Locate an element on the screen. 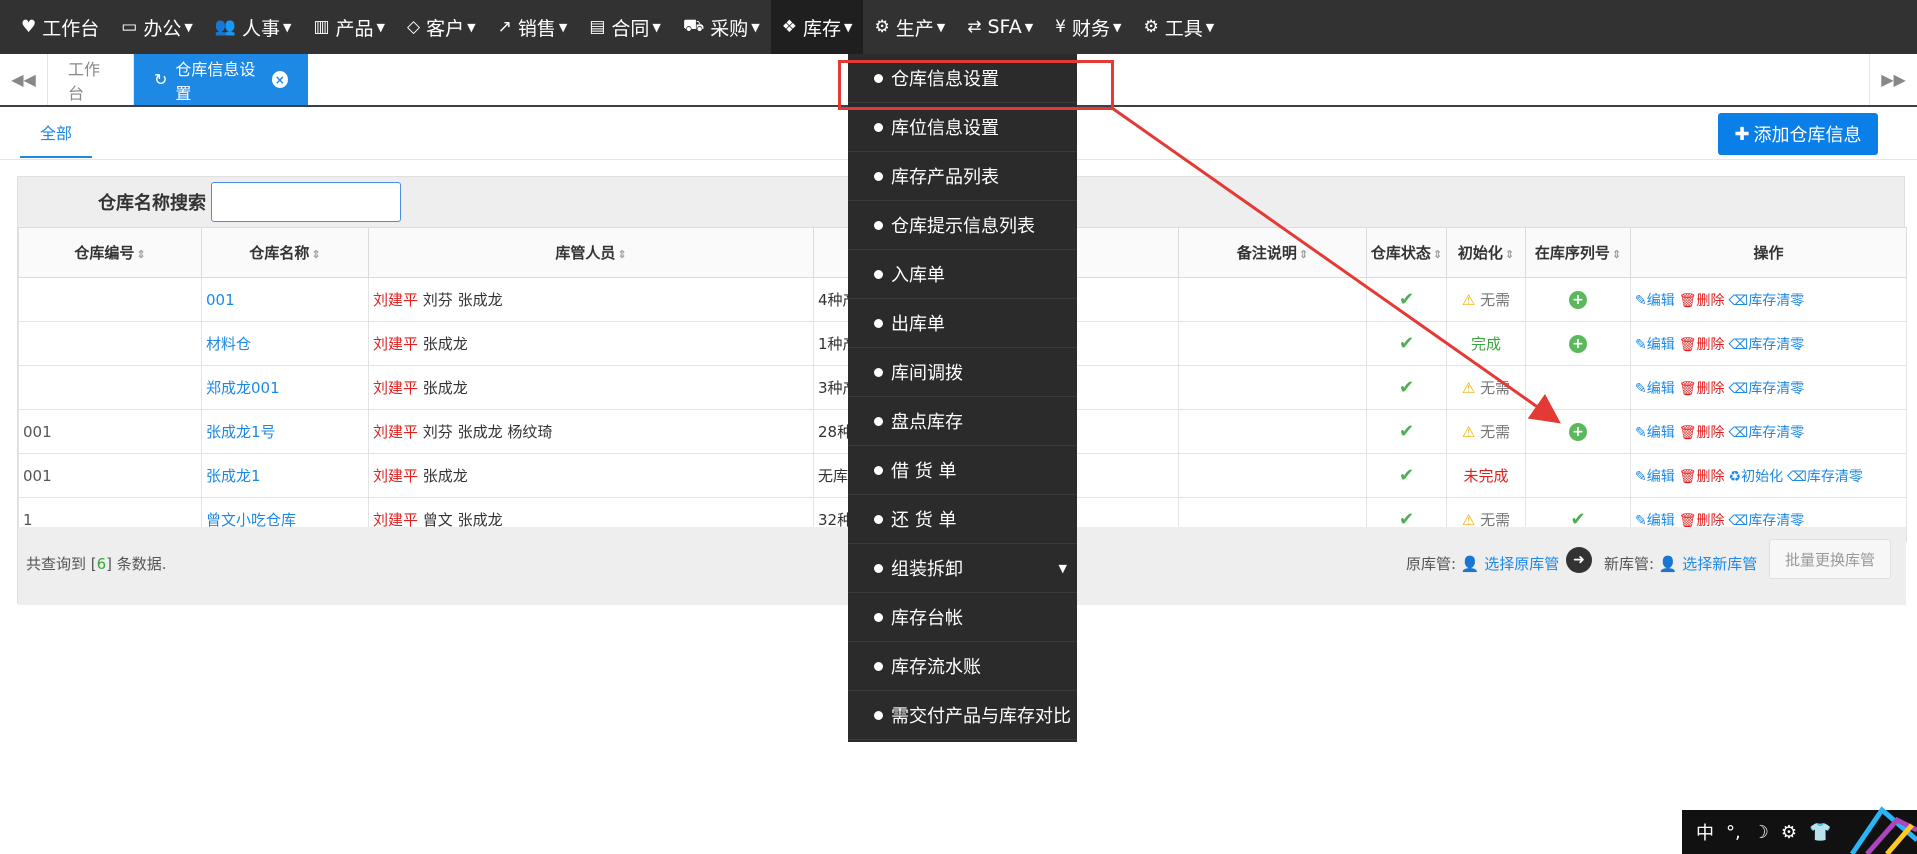 The height and width of the screenshot is (854, 1917). column-header: 操作 is located at coordinates (1768, 252).